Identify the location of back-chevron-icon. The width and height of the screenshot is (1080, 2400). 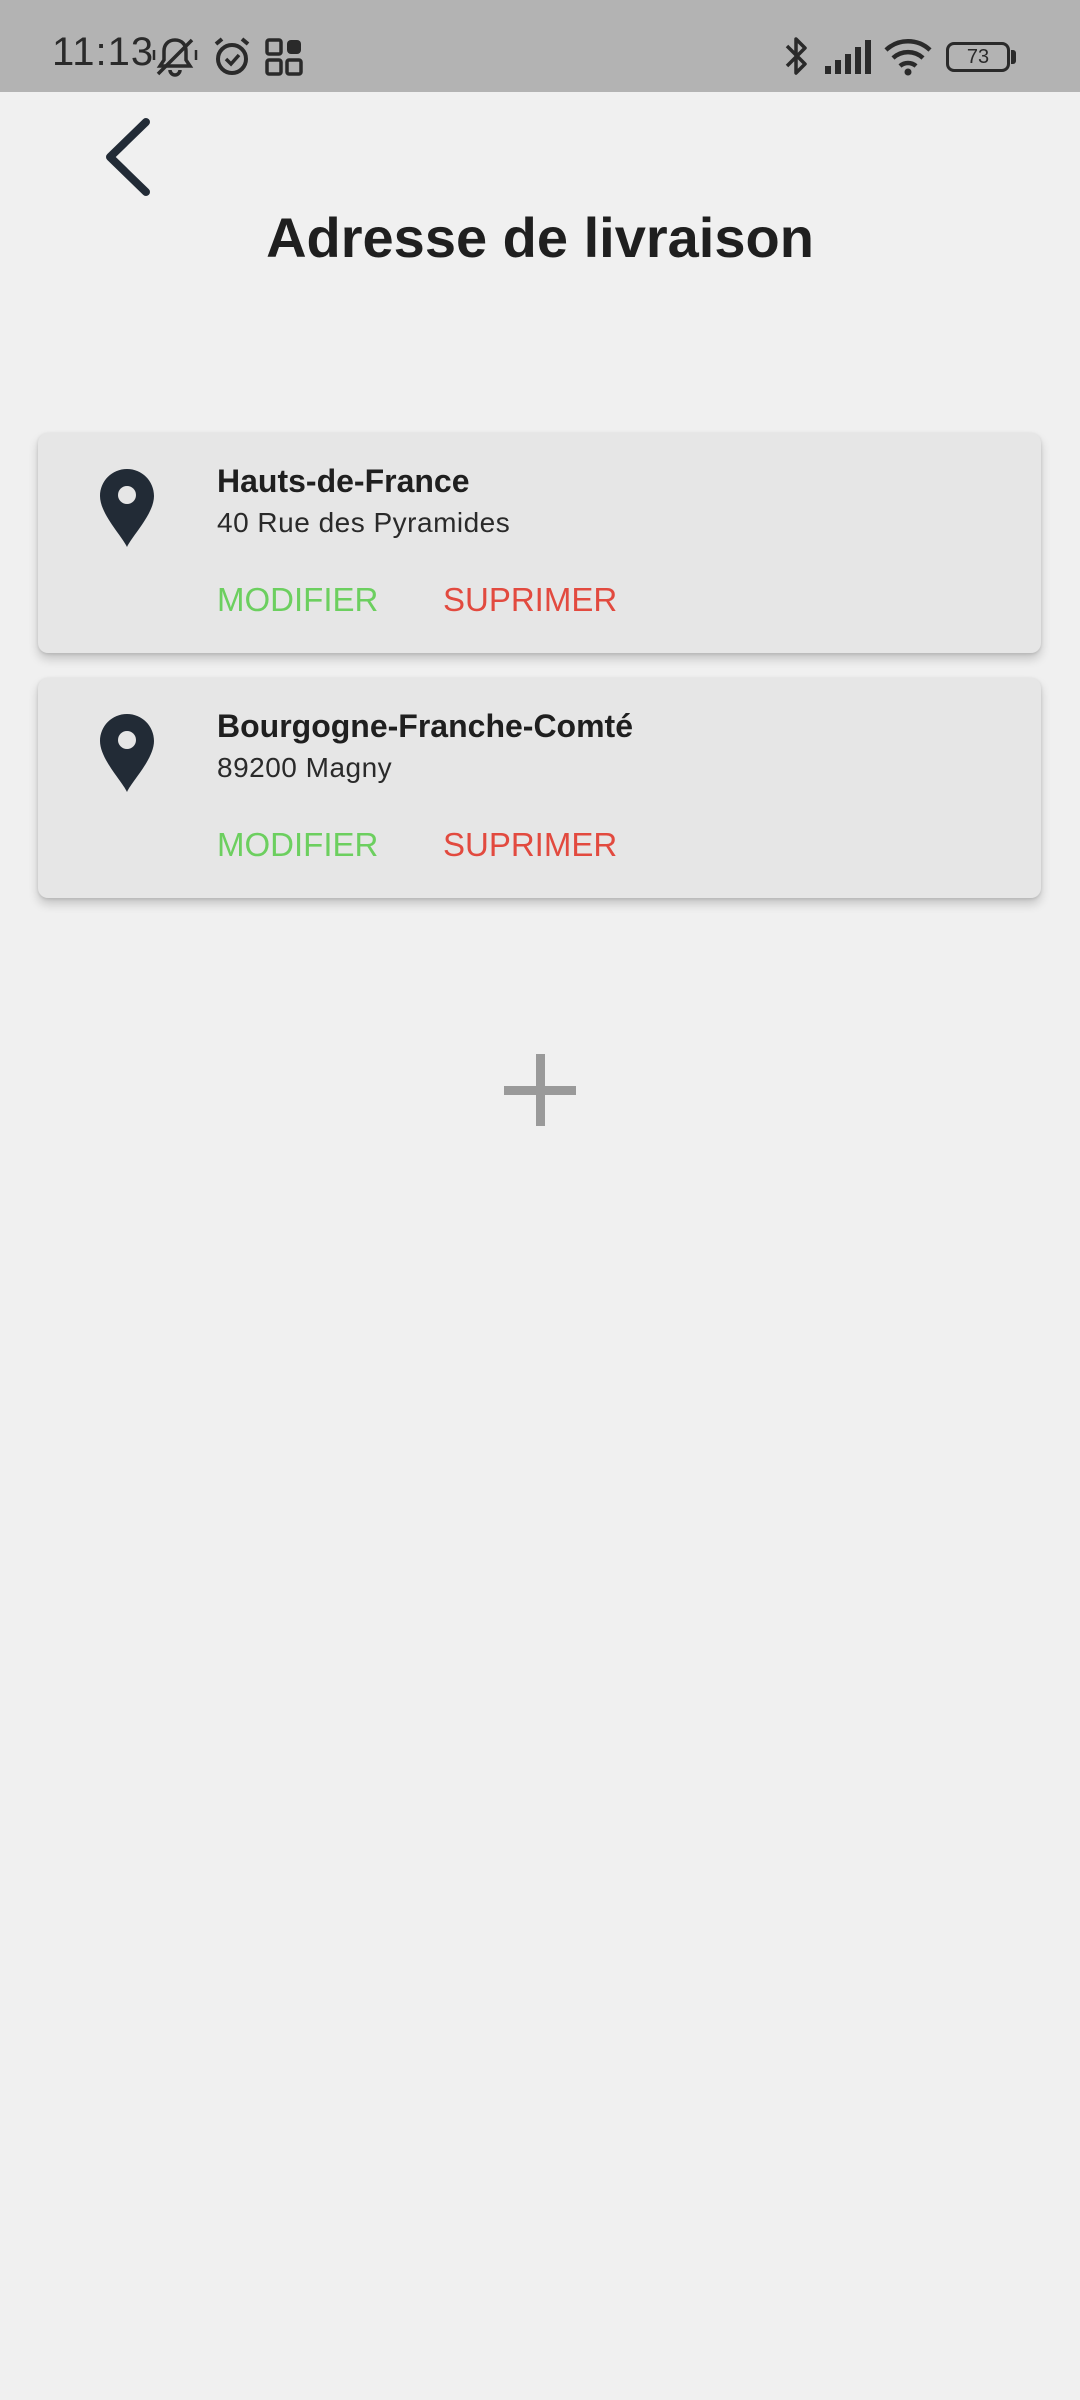
(131, 157).